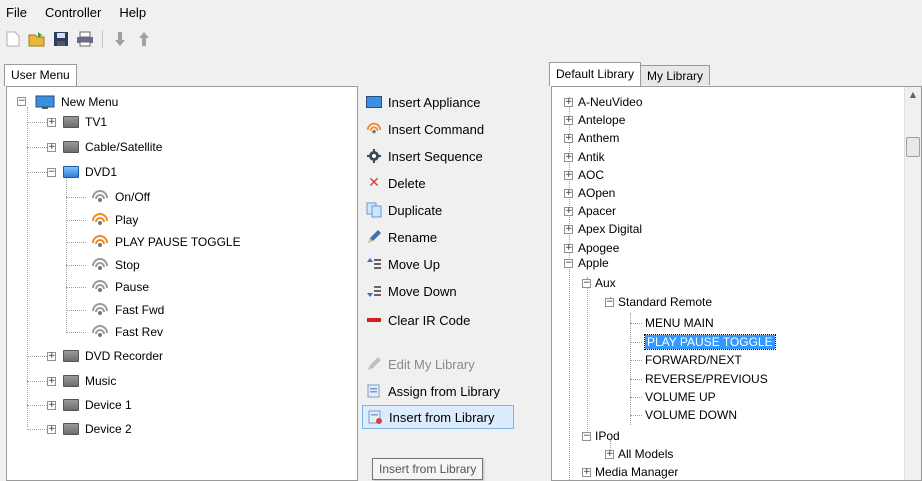 This screenshot has width=922, height=481. I want to click on insert-from-library-button: Insert from Library, so click(438, 417).